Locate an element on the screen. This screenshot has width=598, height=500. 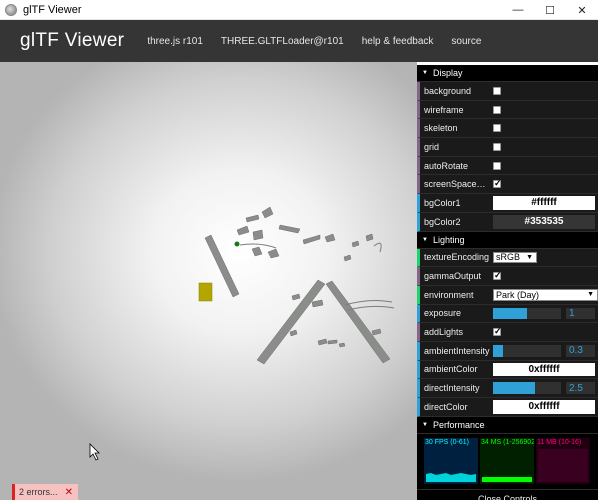
grid-label: grid is located at coordinates (432, 146).